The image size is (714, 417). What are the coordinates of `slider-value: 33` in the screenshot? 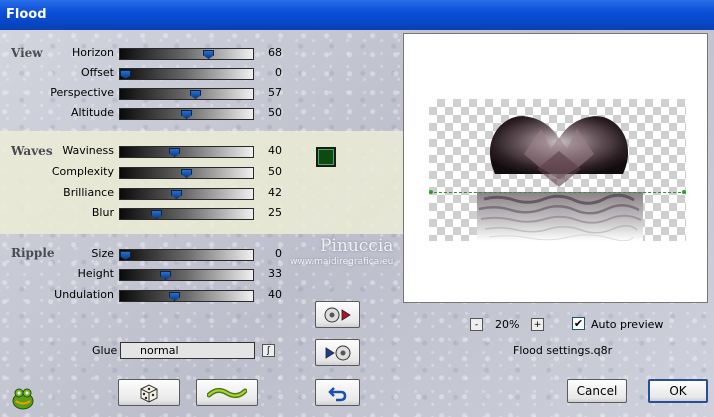 It's located at (275, 273).